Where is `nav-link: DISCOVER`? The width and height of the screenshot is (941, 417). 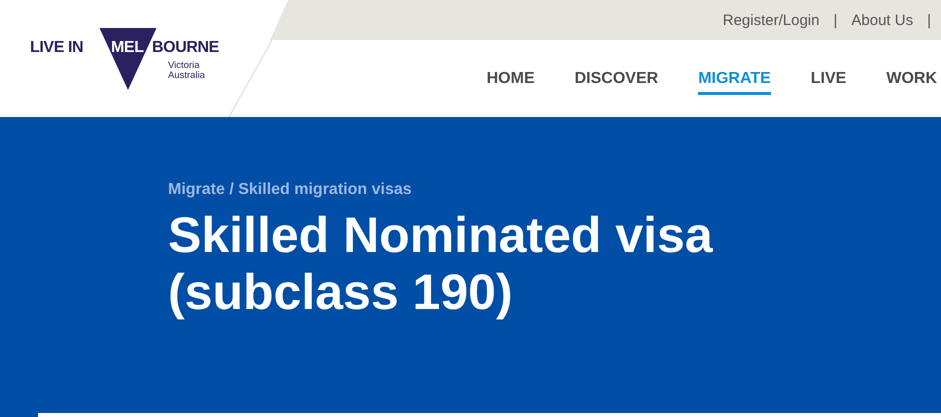 nav-link: DISCOVER is located at coordinates (616, 82).